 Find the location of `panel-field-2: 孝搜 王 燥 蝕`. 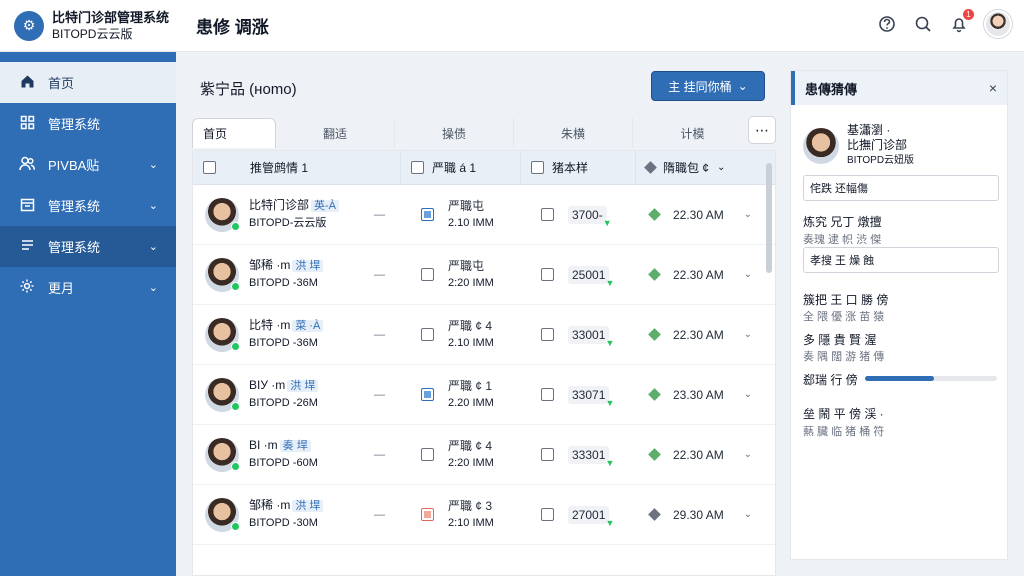

panel-field-2: 孝搜 王 燥 蝕 is located at coordinates (901, 260).